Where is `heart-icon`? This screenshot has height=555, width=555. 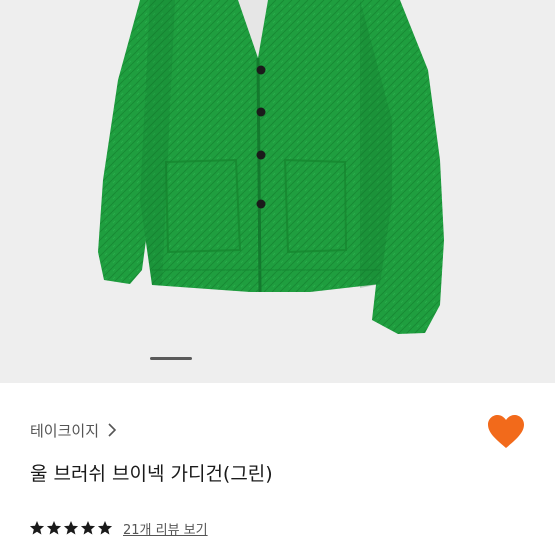 heart-icon is located at coordinates (506, 431).